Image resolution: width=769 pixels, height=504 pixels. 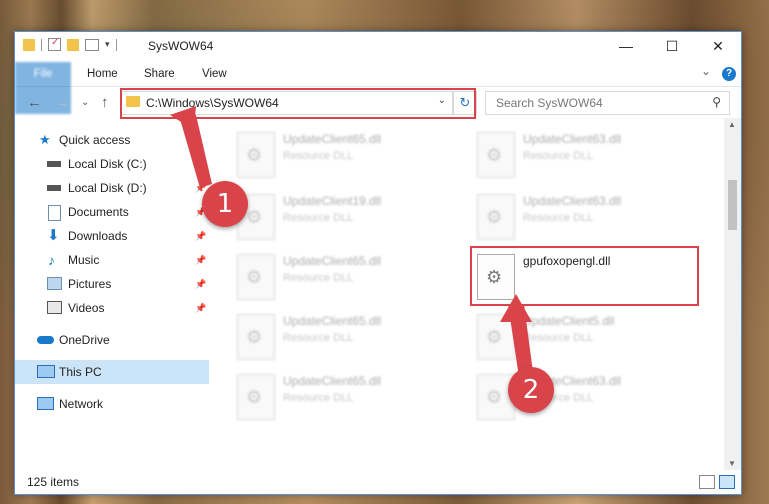 What do you see at coordinates (531, 390) in the screenshot?
I see `step-2-badge: 2` at bounding box center [531, 390].